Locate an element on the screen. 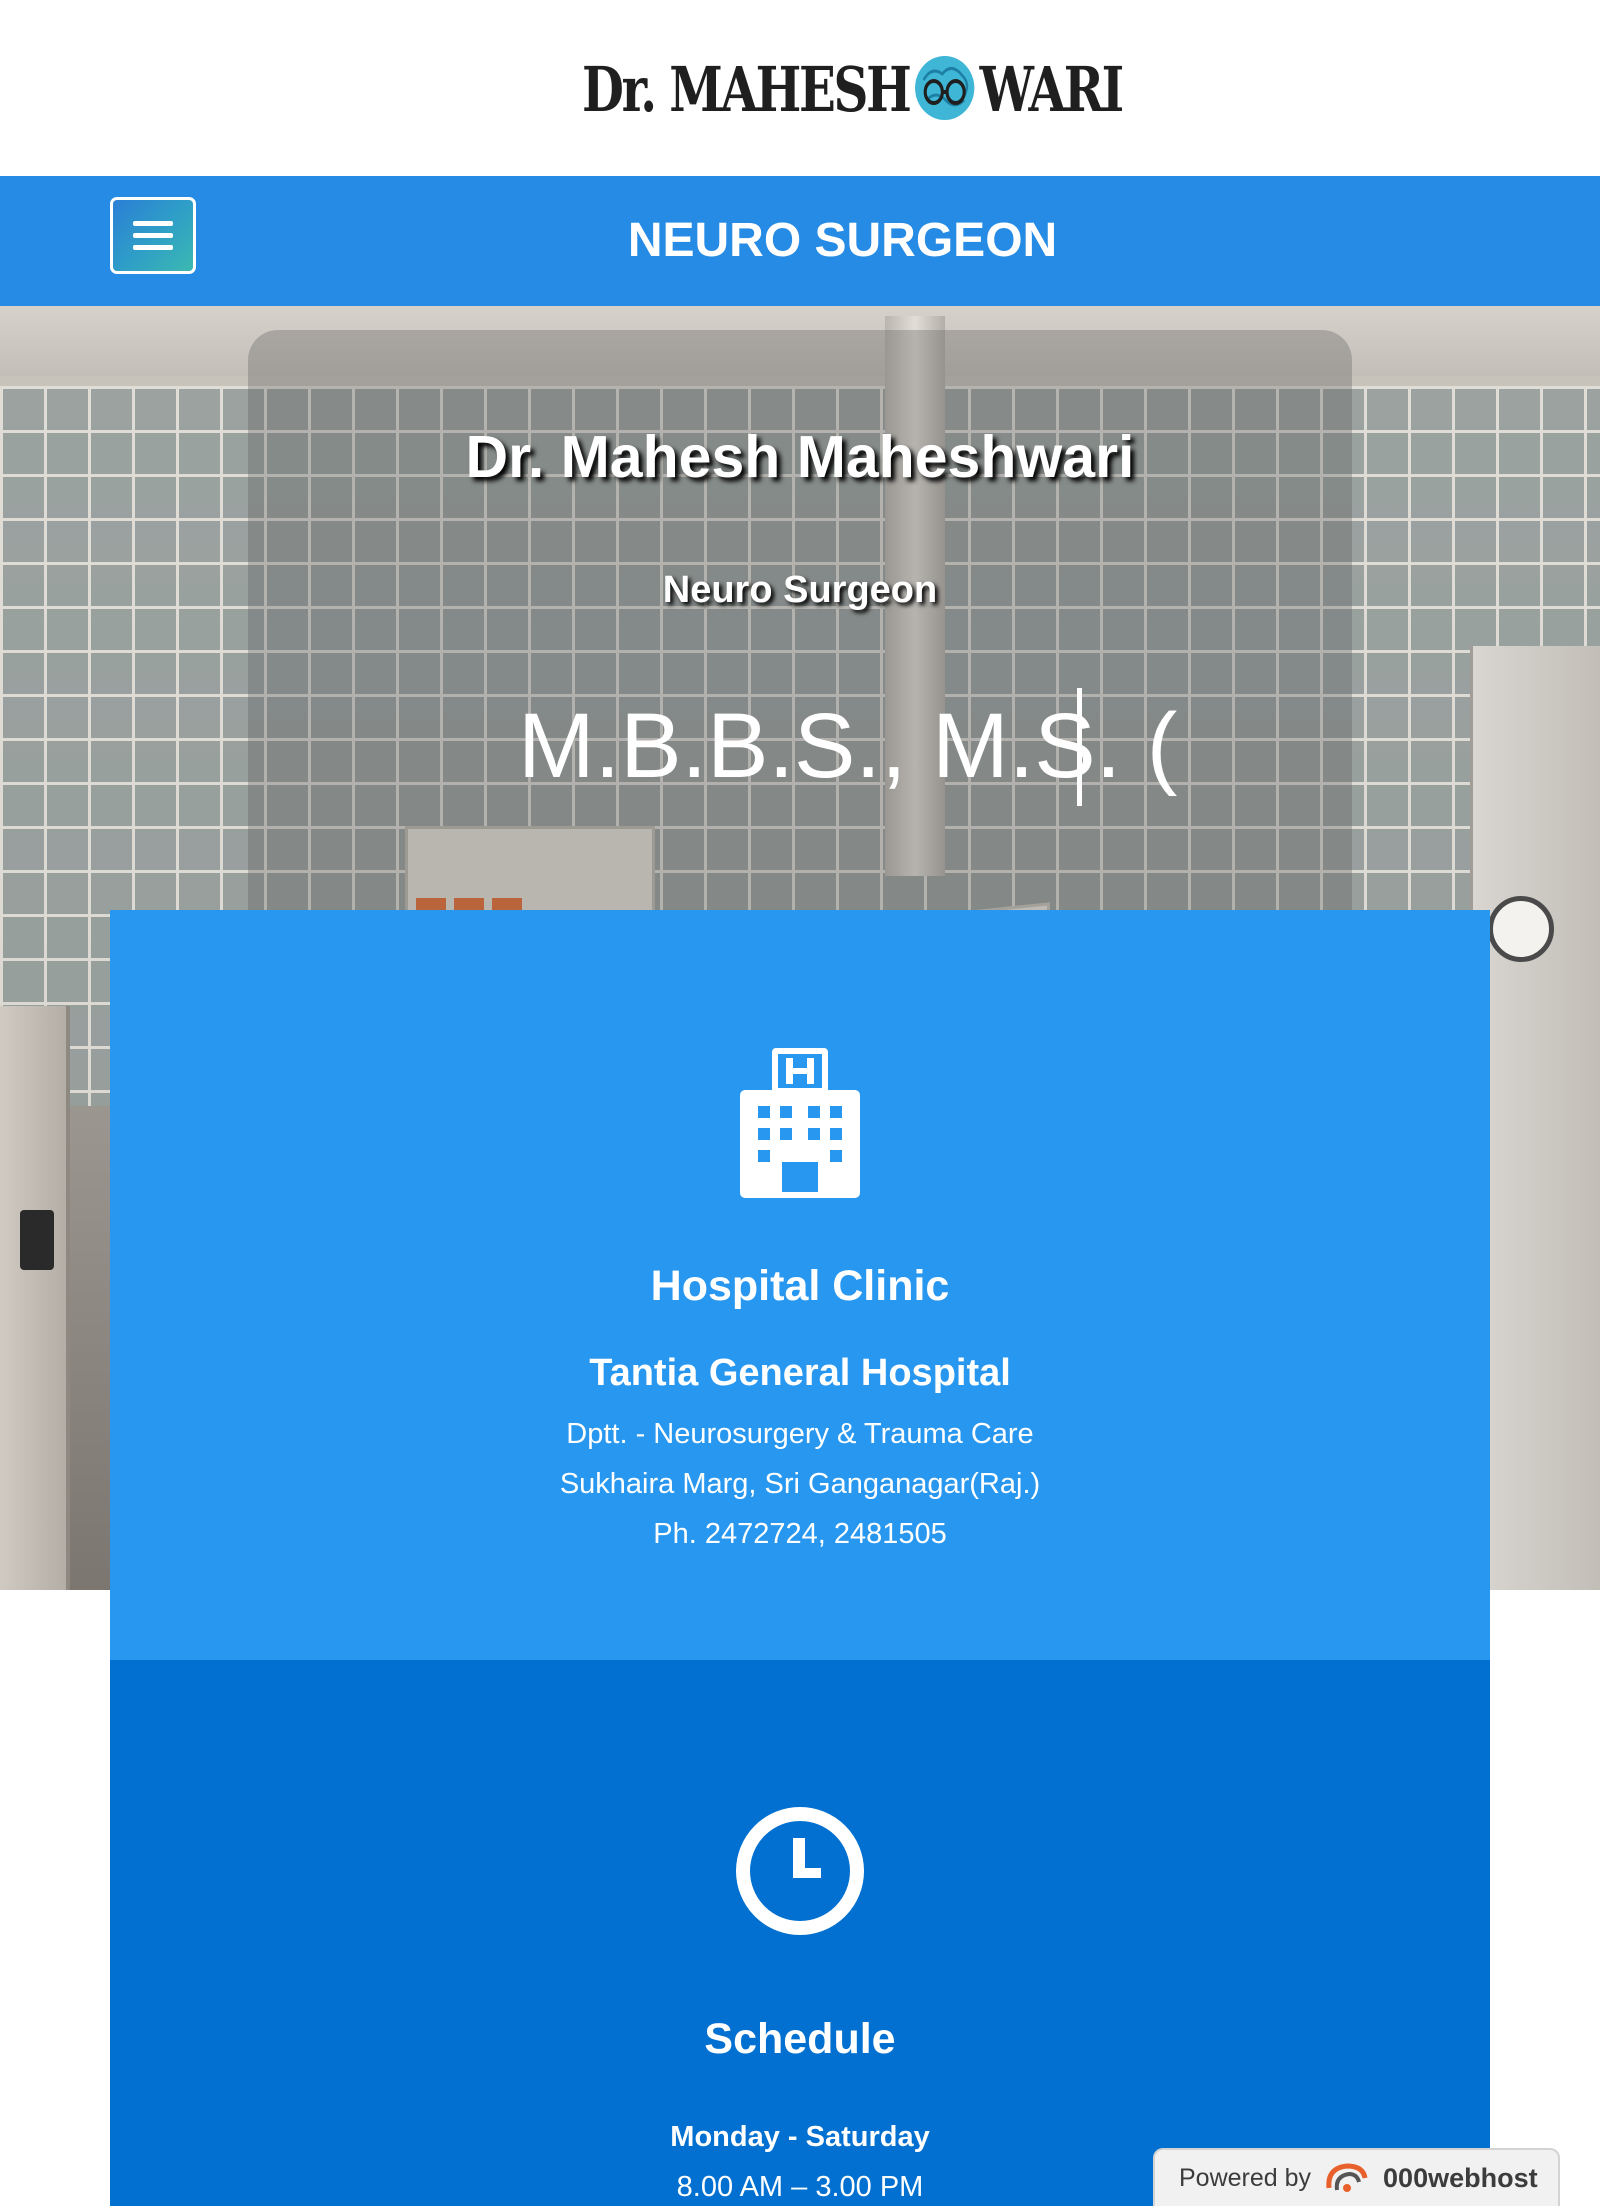 Image resolution: width=1600 pixels, height=2206 pixels. 000webhost-logo-icon is located at coordinates (1347, 2177).